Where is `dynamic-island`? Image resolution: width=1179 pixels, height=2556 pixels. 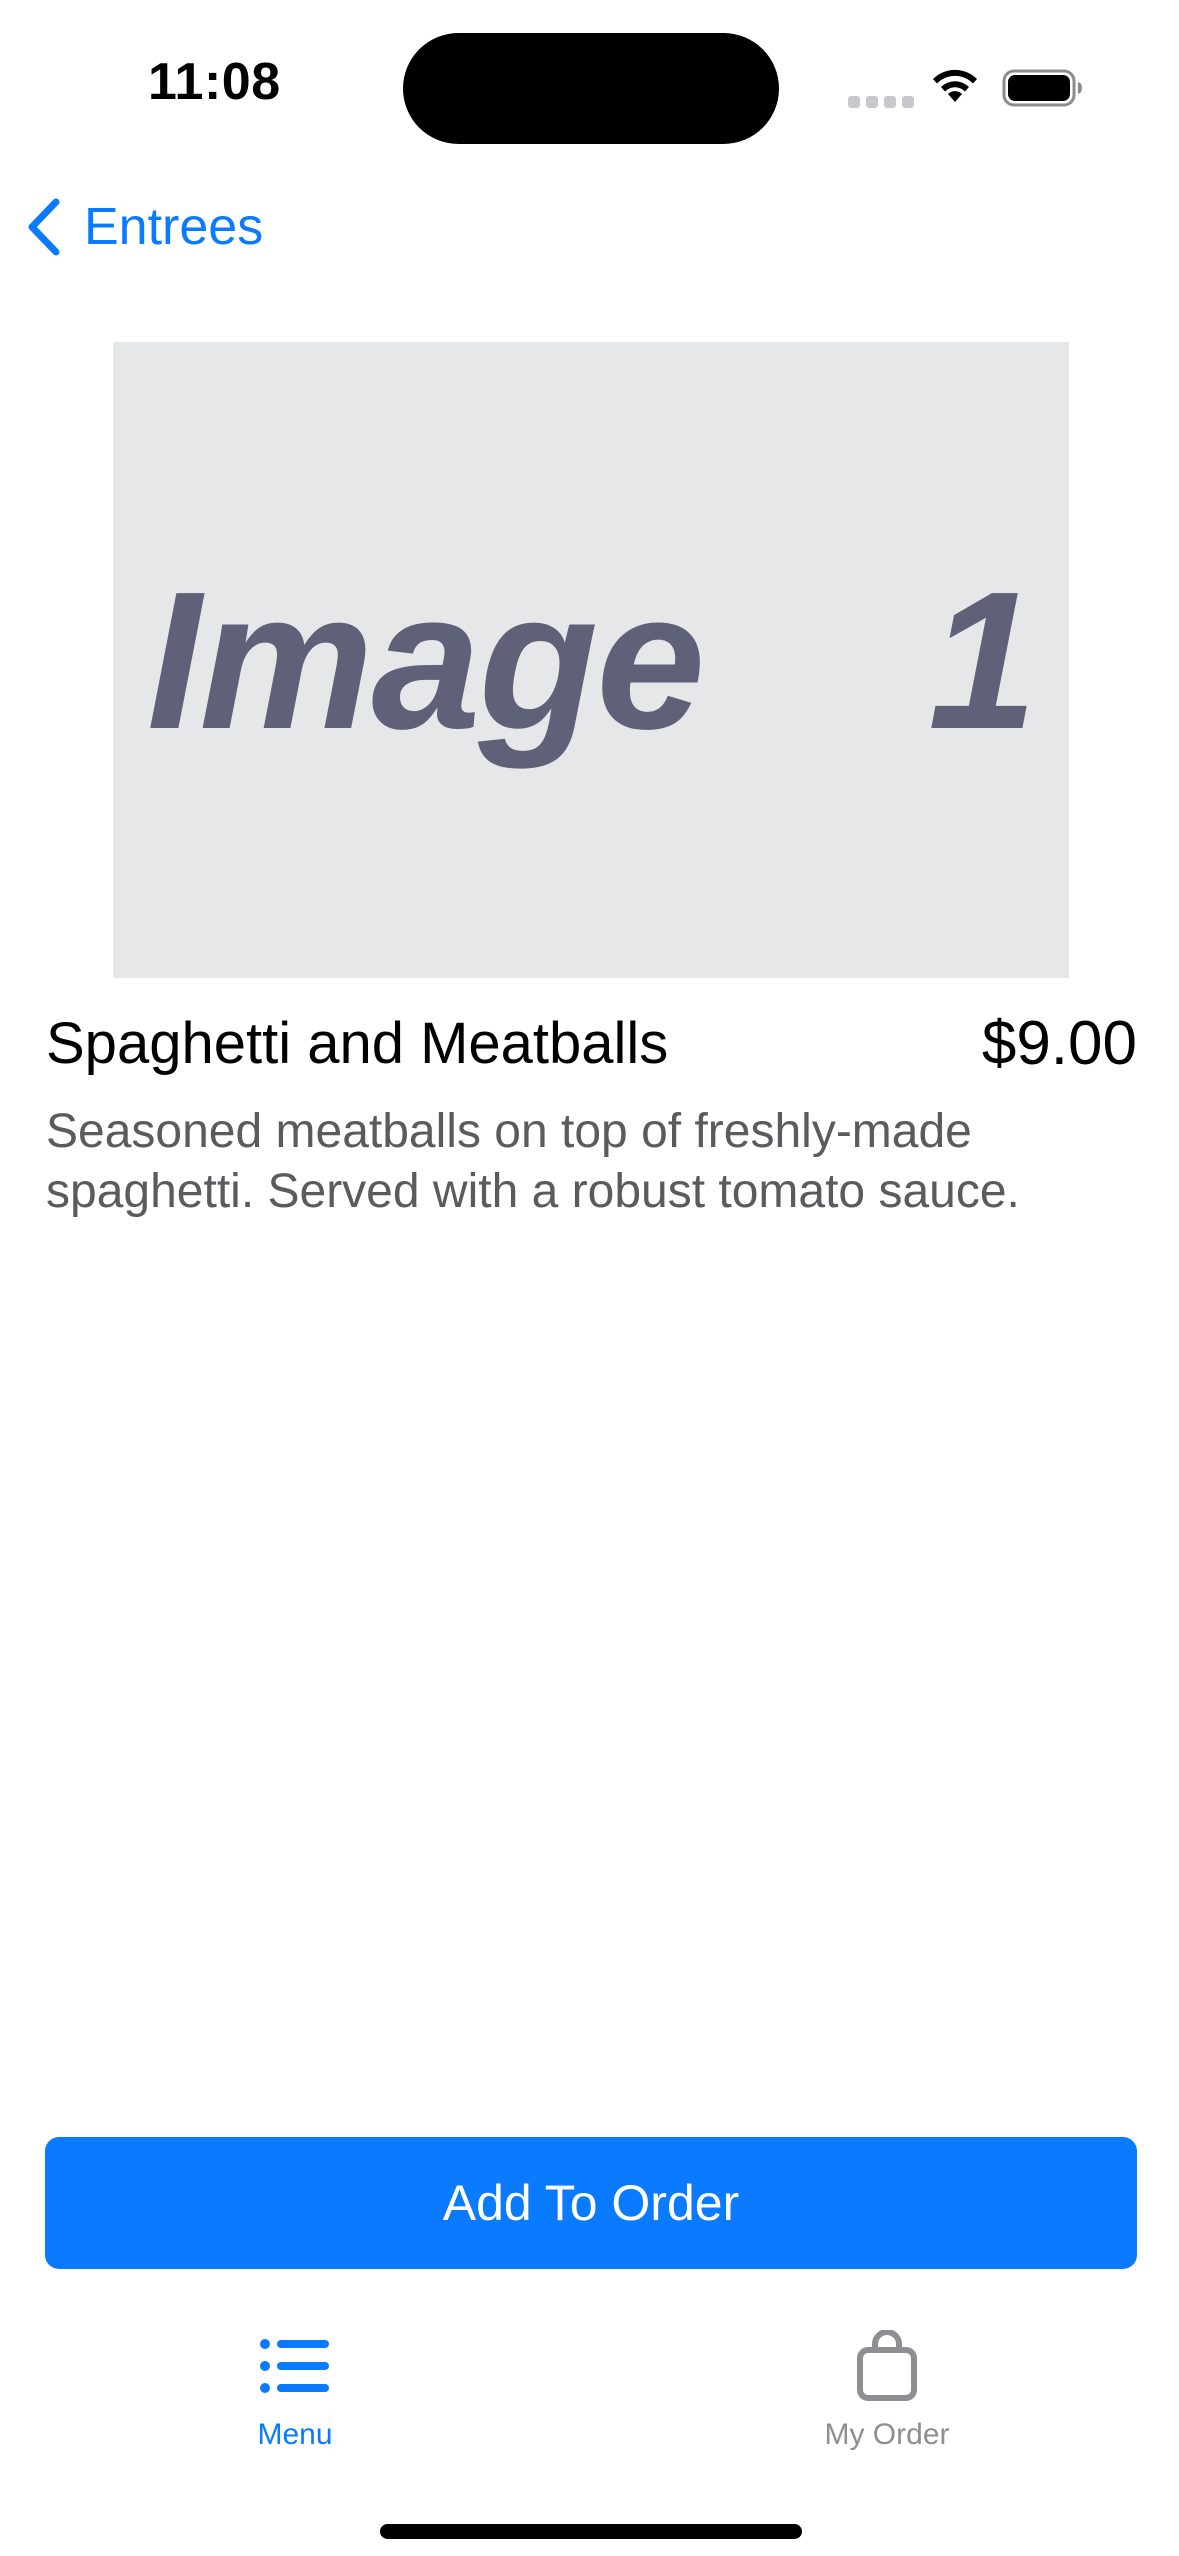
dynamic-island is located at coordinates (591, 88).